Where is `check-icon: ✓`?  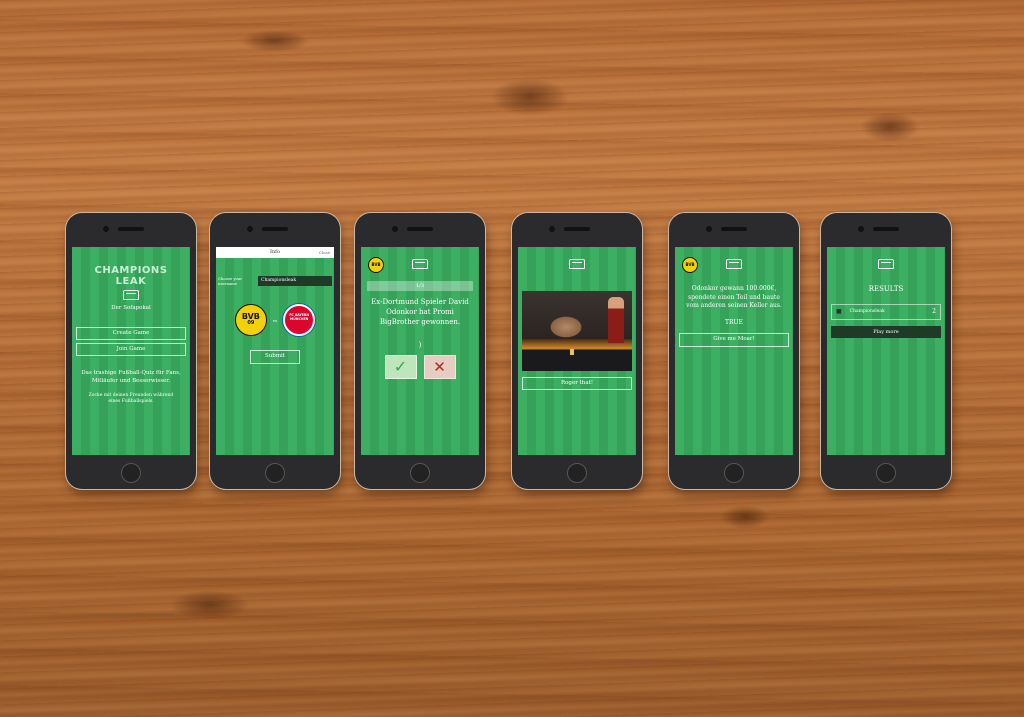
check-icon: ✓ is located at coordinates (400, 366).